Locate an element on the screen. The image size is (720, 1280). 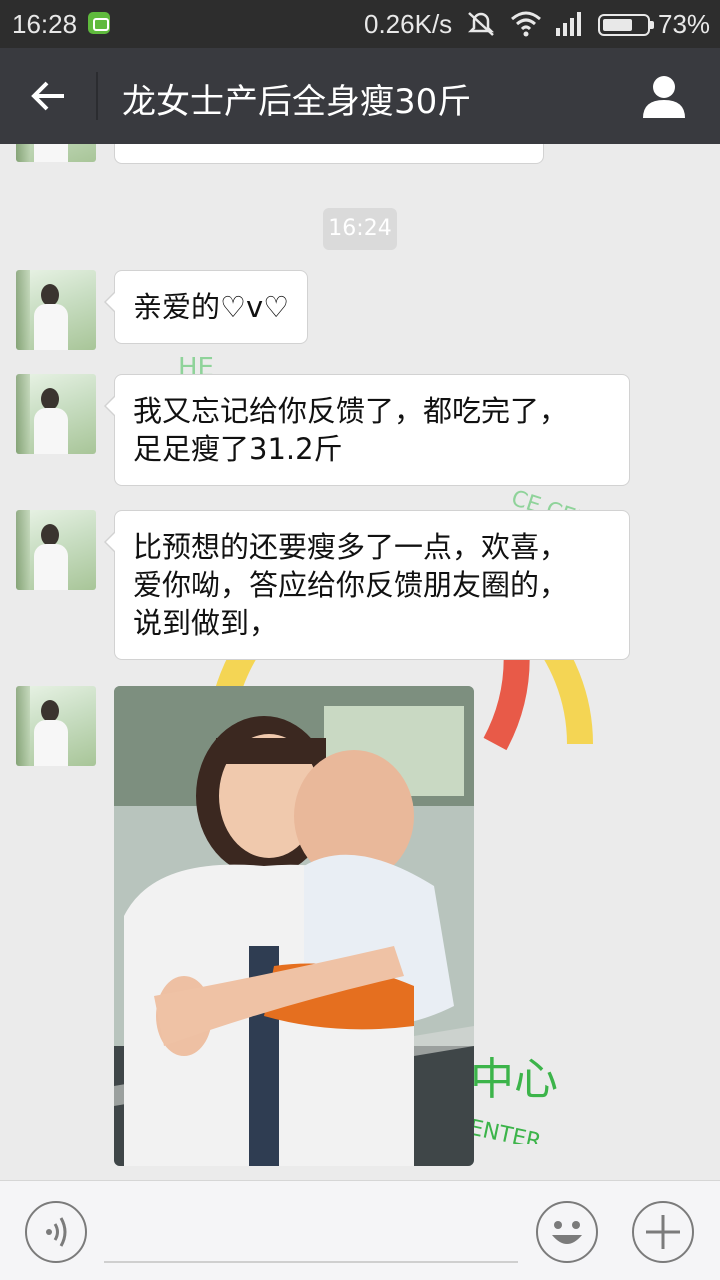
status-time: 16:28 is located at coordinates (45, 24).